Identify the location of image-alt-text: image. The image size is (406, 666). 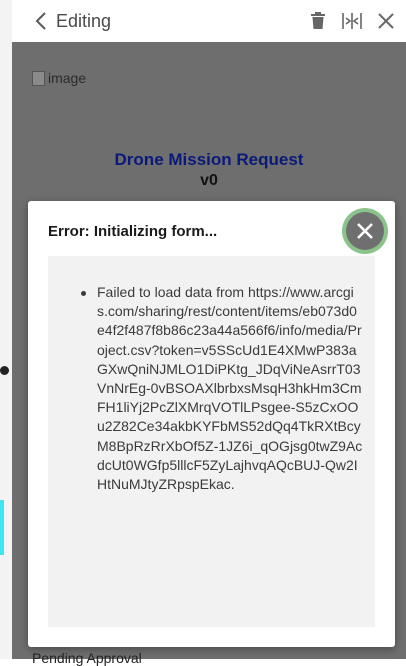
(67, 78).